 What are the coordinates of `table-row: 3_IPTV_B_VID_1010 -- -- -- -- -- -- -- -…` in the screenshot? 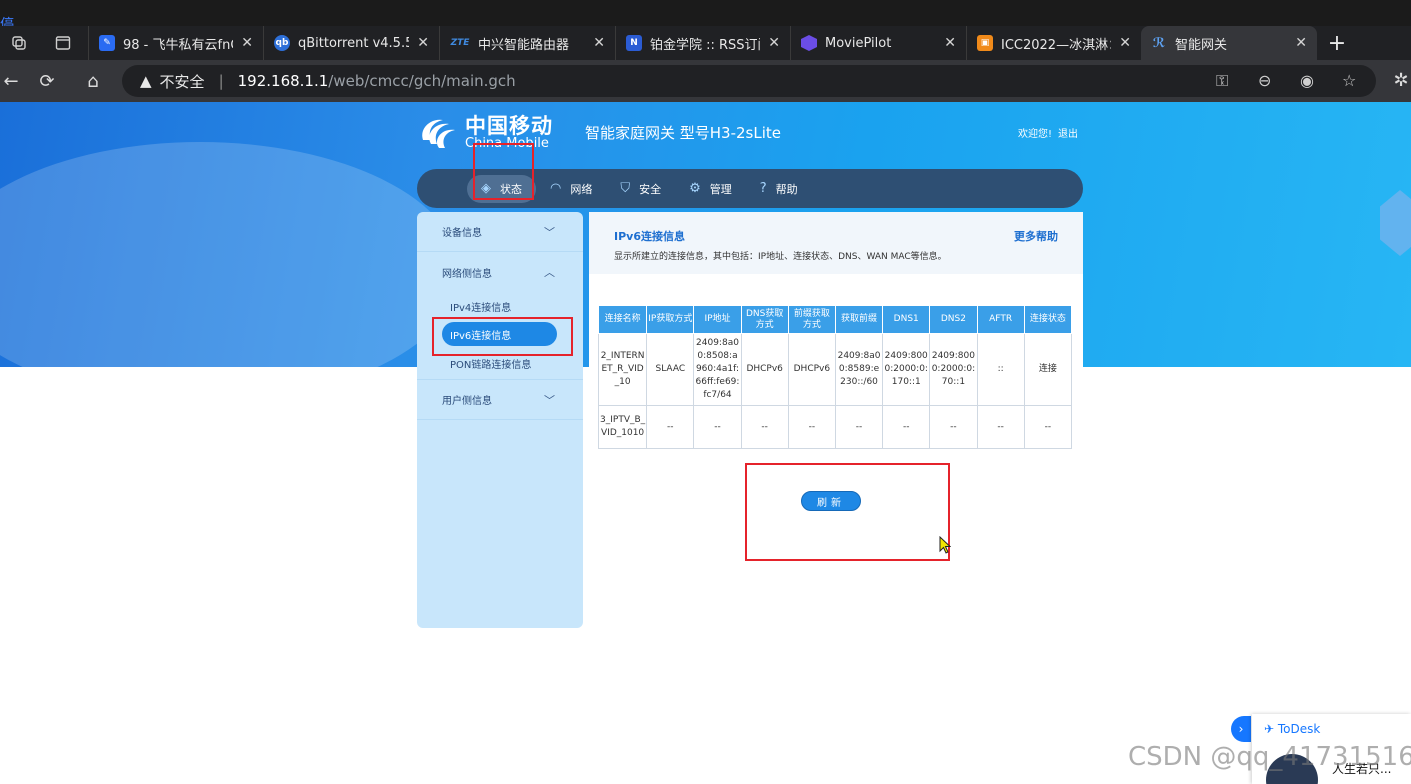 It's located at (835, 427).